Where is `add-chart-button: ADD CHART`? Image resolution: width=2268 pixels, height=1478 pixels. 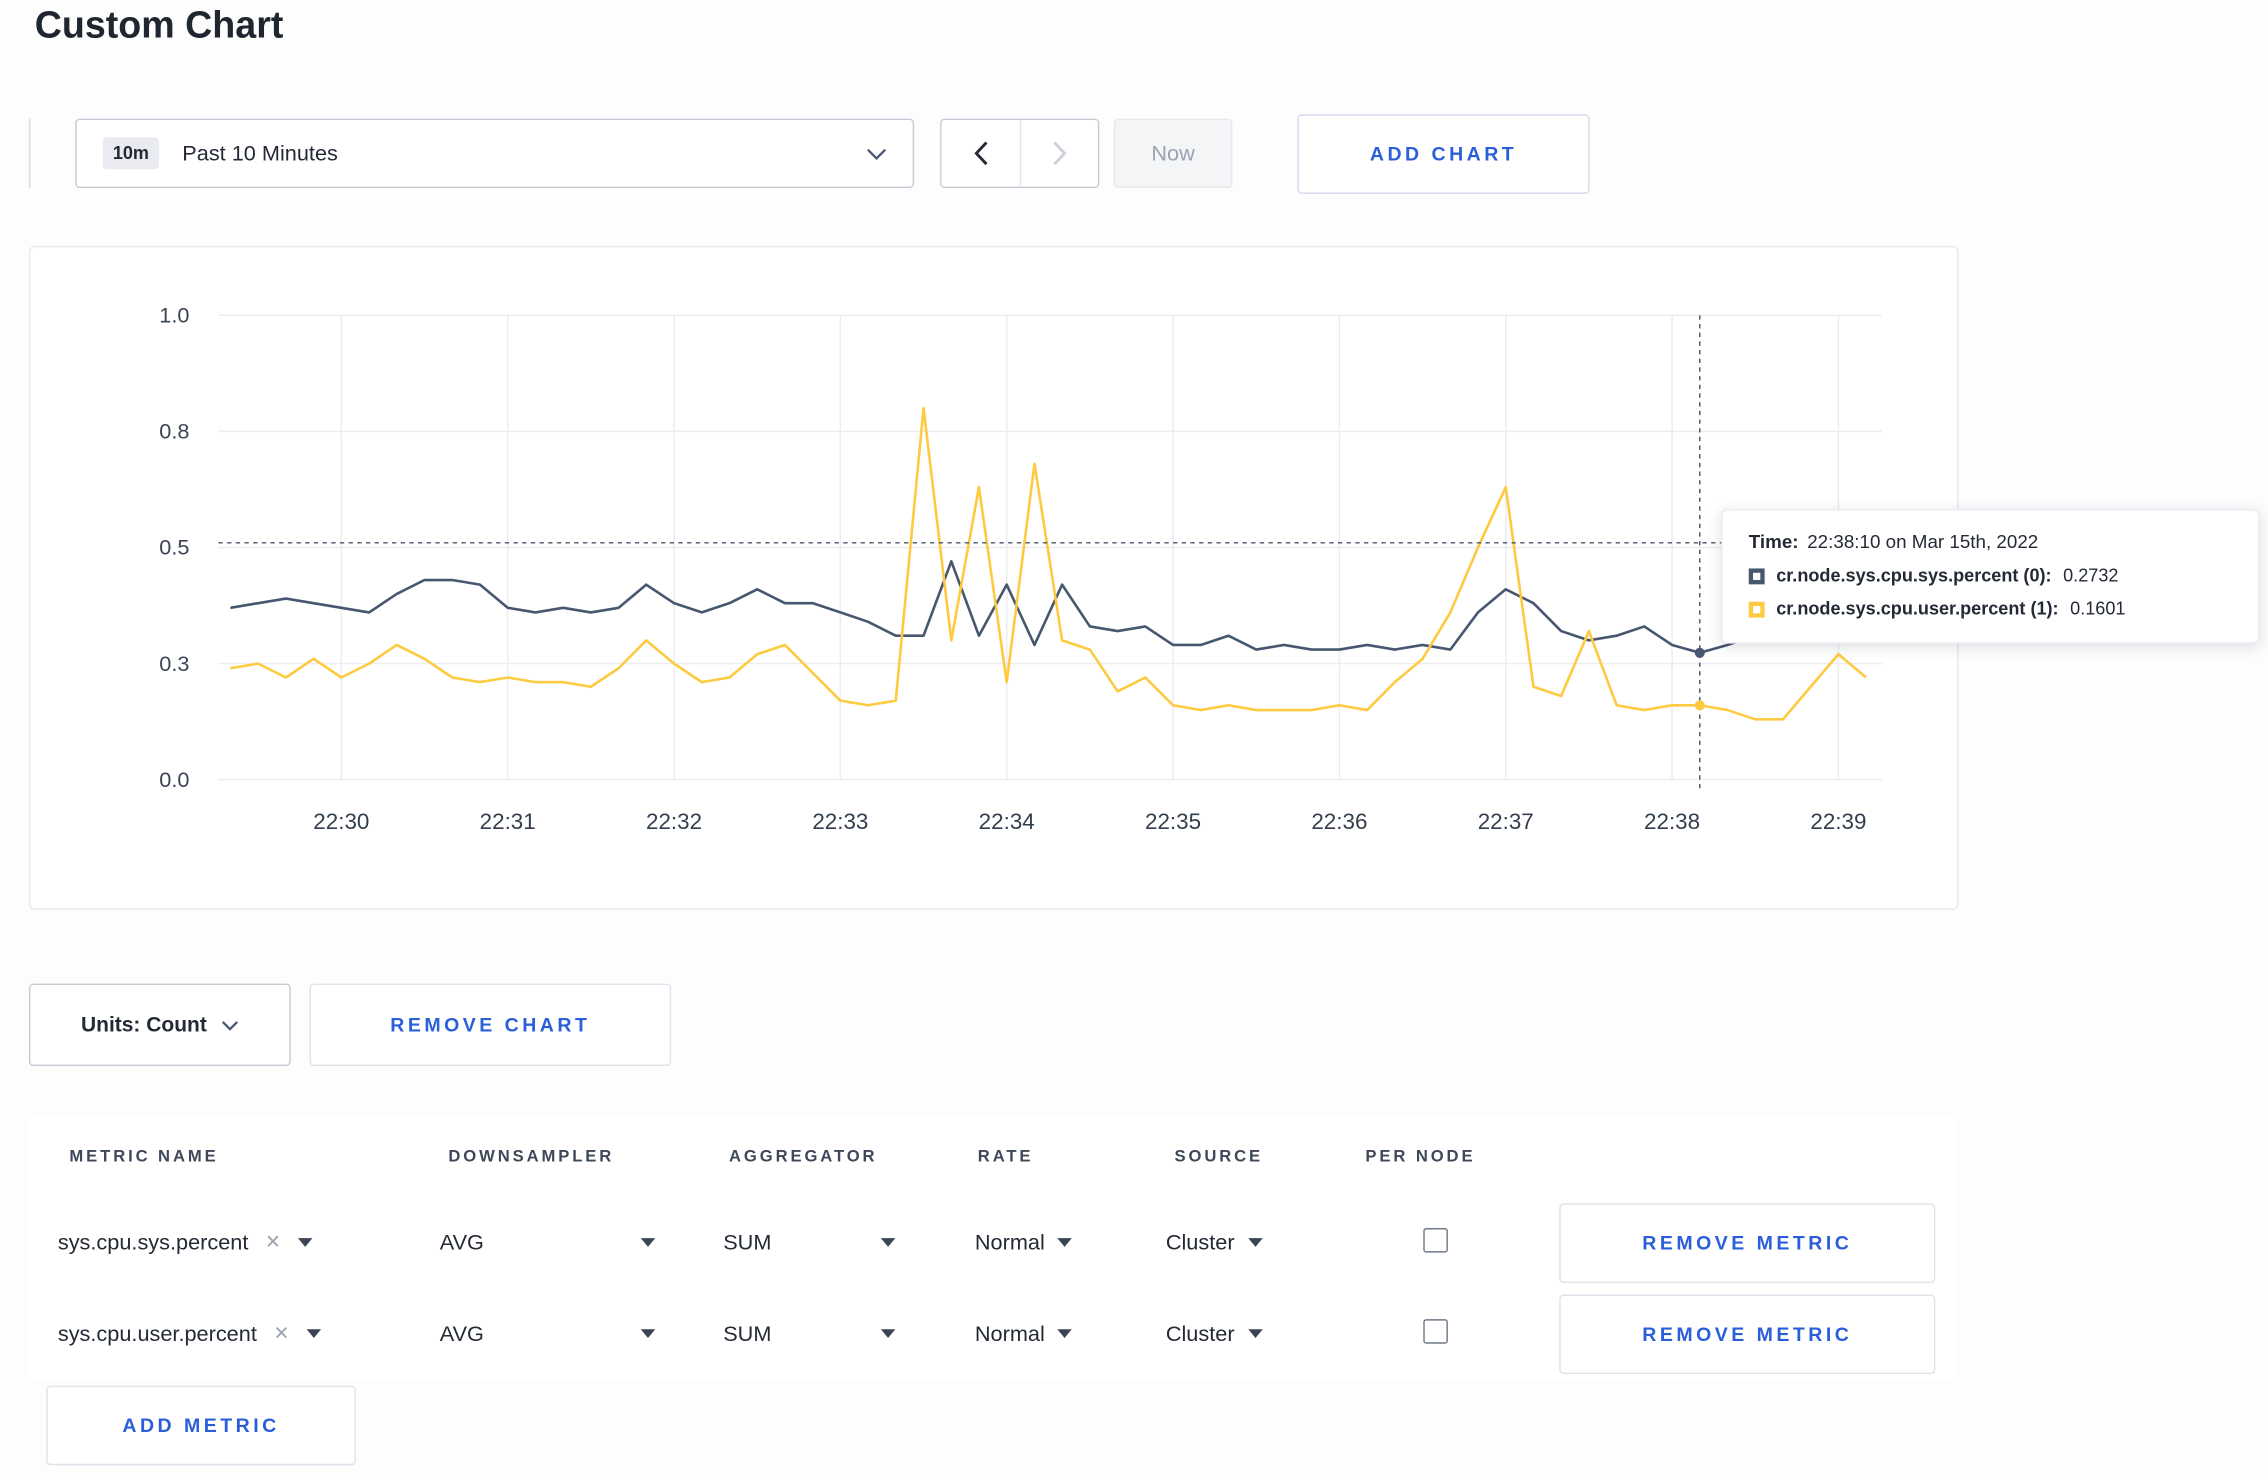
add-chart-button: ADD CHART is located at coordinates (1443, 154).